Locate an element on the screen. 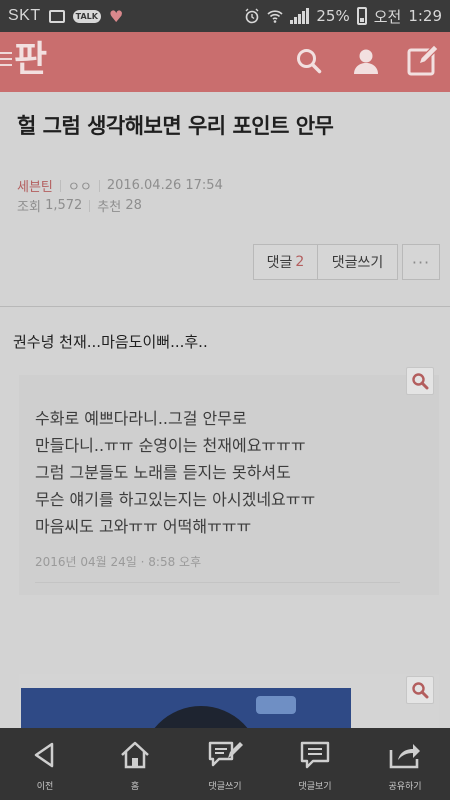  body-subtitle: 권수녕 천재...마음도이뻐...후.. is located at coordinates (110, 342).